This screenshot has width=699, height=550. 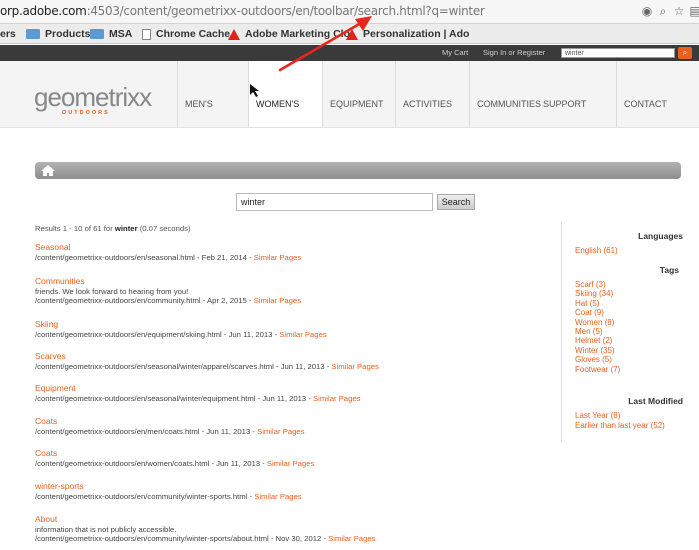 What do you see at coordinates (647, 11) in the screenshot?
I see `location-icon: ◉` at bounding box center [647, 11].